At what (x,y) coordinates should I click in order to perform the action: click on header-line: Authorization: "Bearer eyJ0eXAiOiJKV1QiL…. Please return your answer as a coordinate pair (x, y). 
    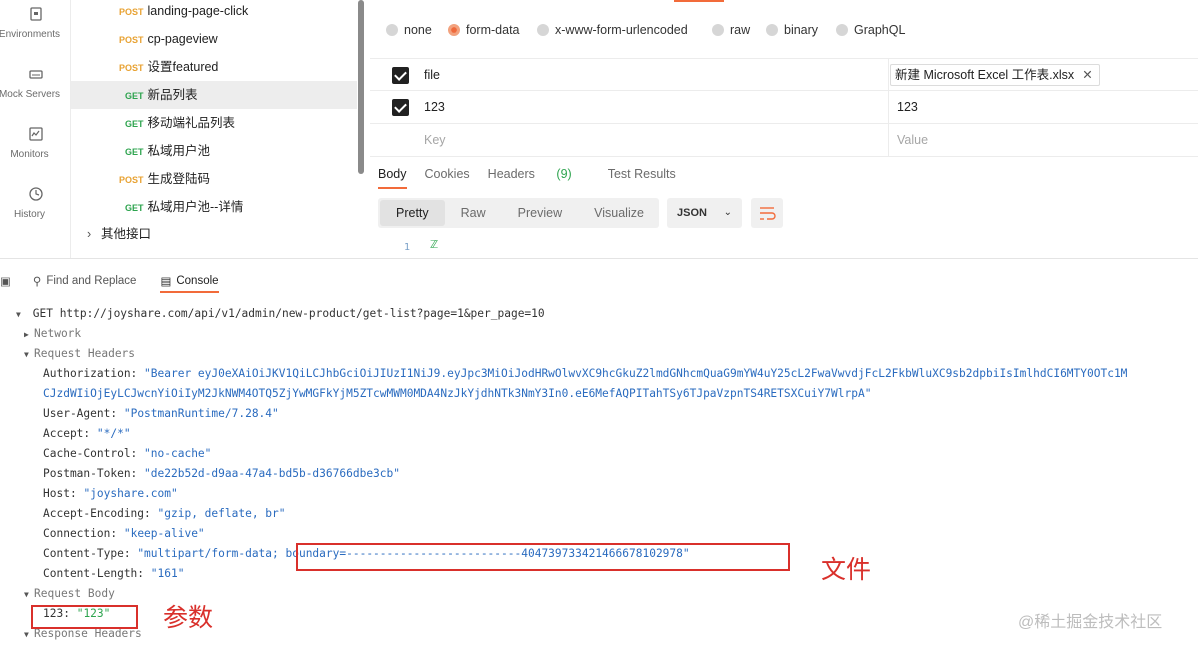
    Looking at the image, I should click on (599, 374).